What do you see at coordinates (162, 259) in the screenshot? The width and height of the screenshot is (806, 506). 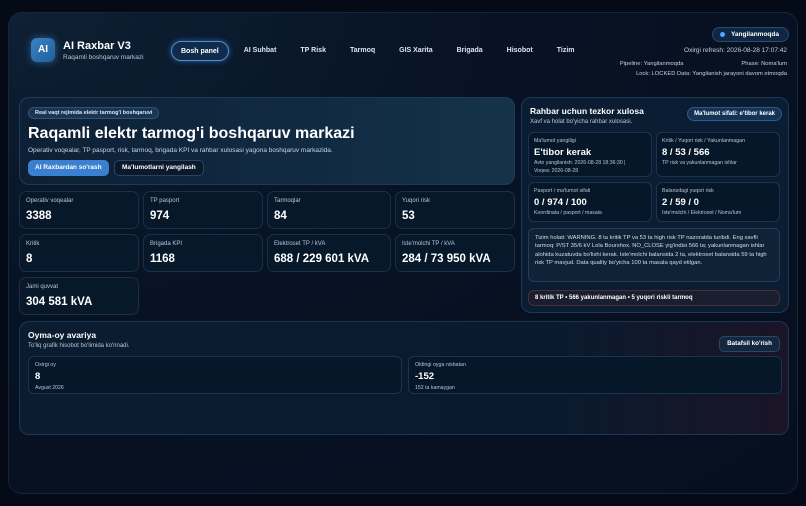 I see `stat-value: 1168` at bounding box center [162, 259].